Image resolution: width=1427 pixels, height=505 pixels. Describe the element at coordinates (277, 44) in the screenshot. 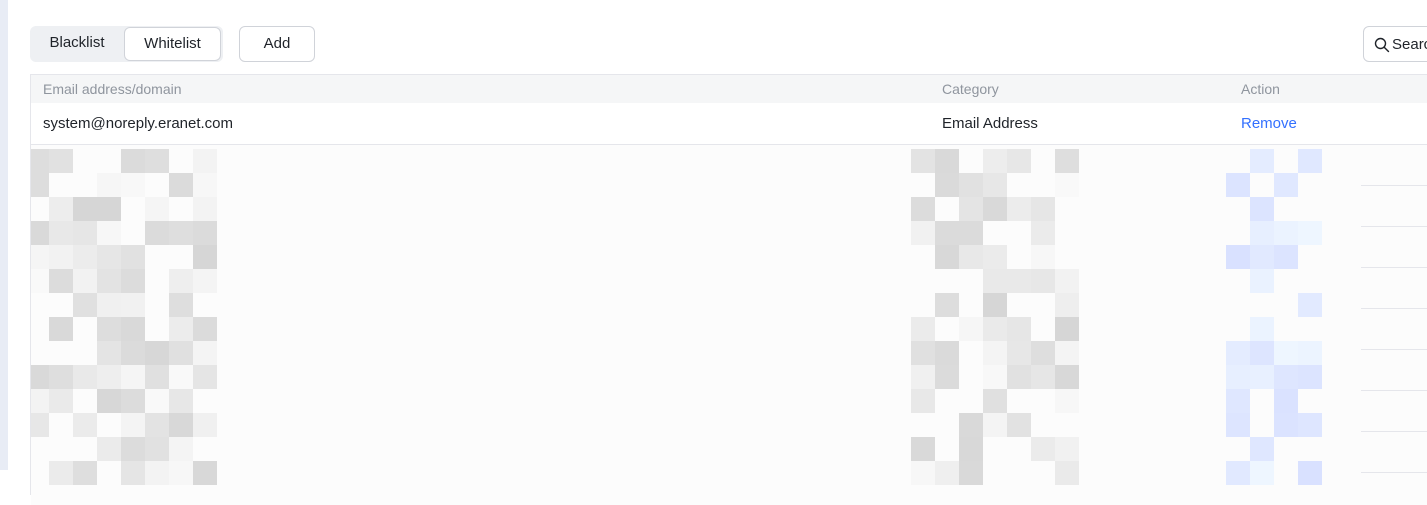

I see `add-button: Add` at that location.